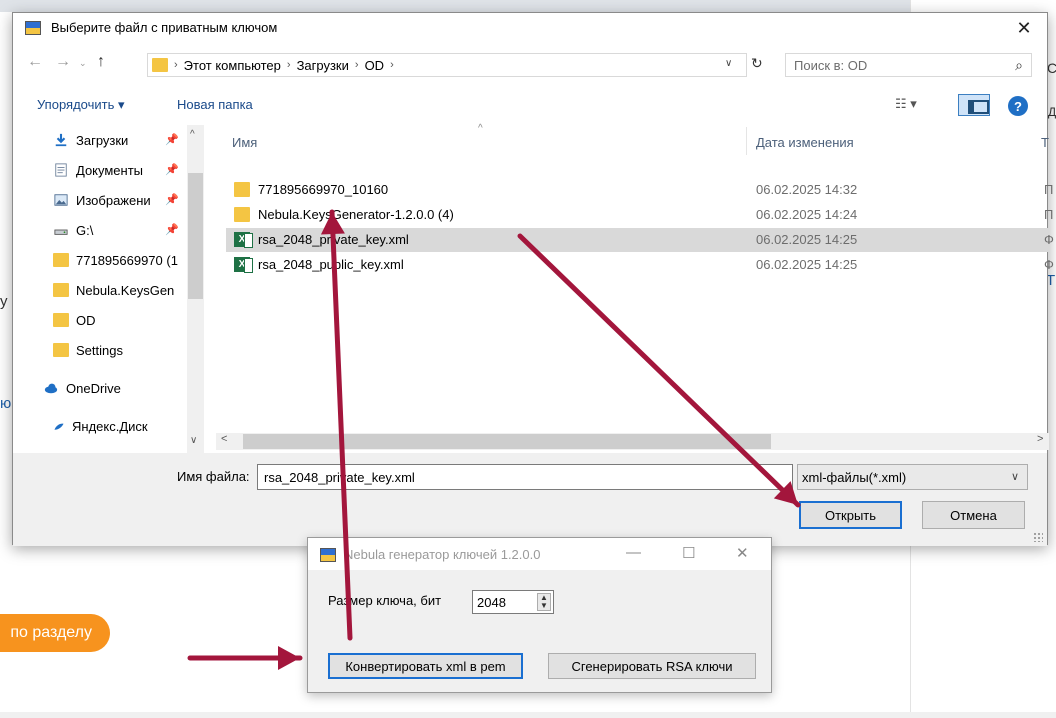  What do you see at coordinates (102, 200) in the screenshot?
I see `nav-item-pictures: Изображени` at bounding box center [102, 200].